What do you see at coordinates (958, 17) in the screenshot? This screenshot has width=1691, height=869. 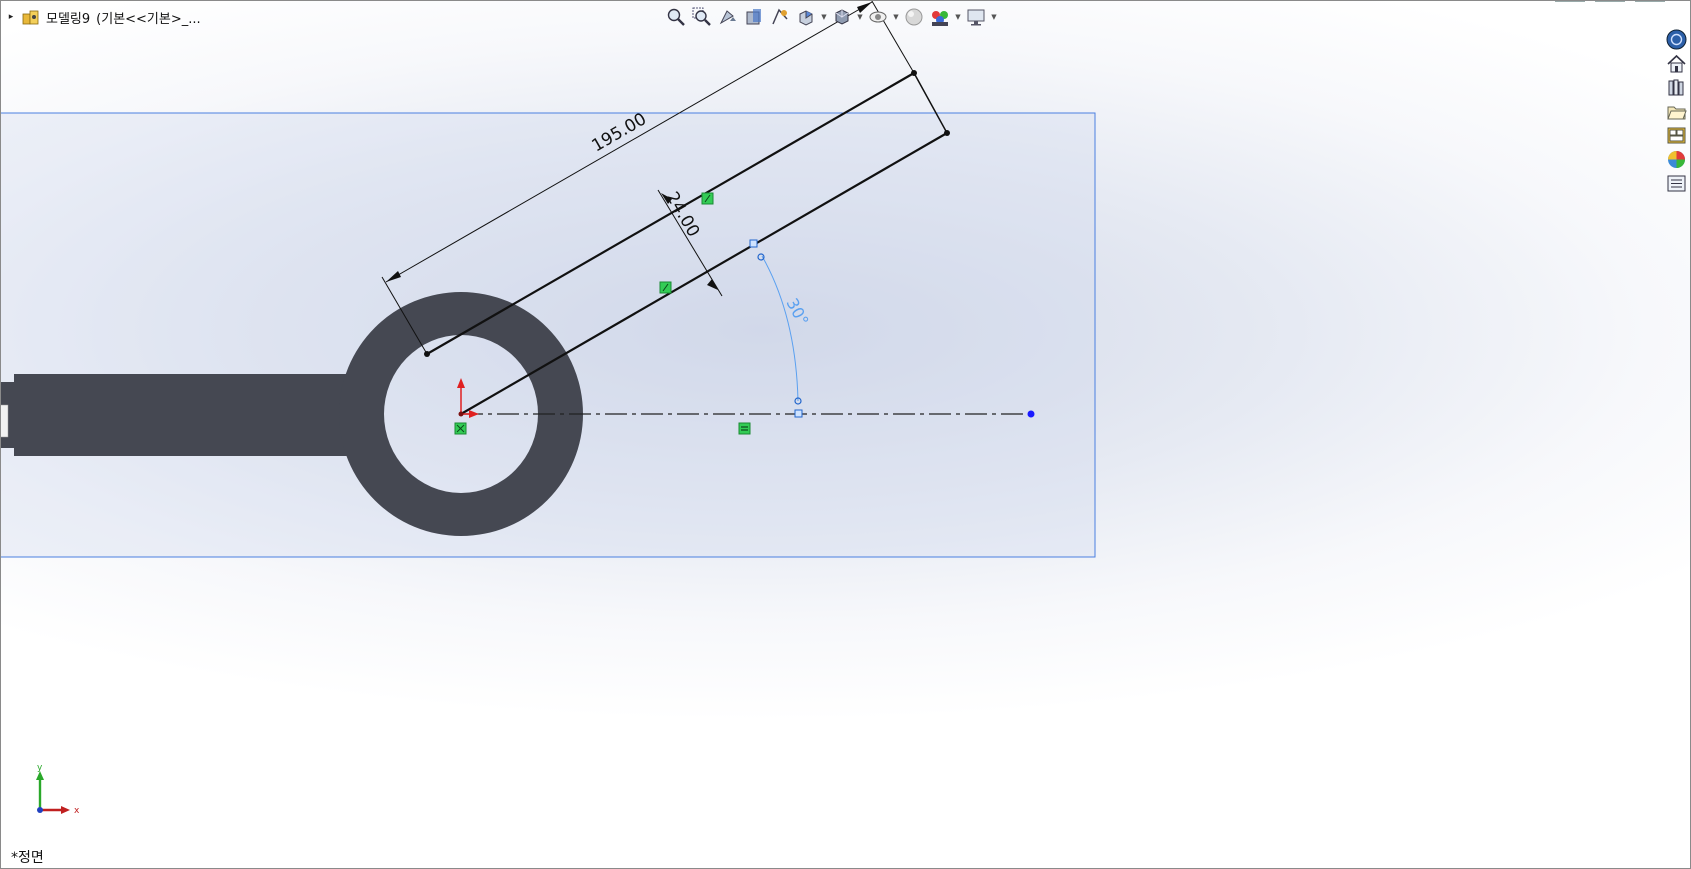 I see `apply-scene-dropdown-icon: ▼` at bounding box center [958, 17].